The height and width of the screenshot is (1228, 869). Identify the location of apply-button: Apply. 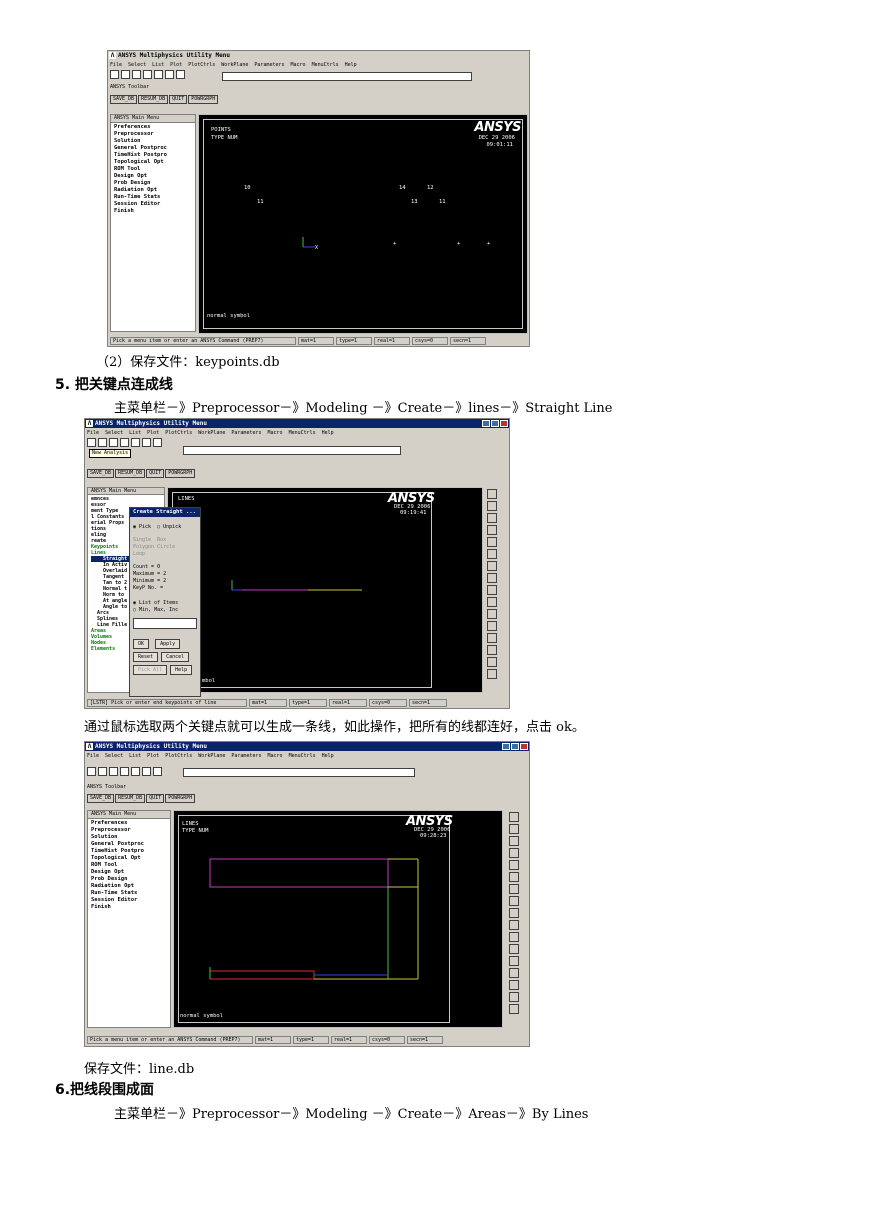
(168, 644).